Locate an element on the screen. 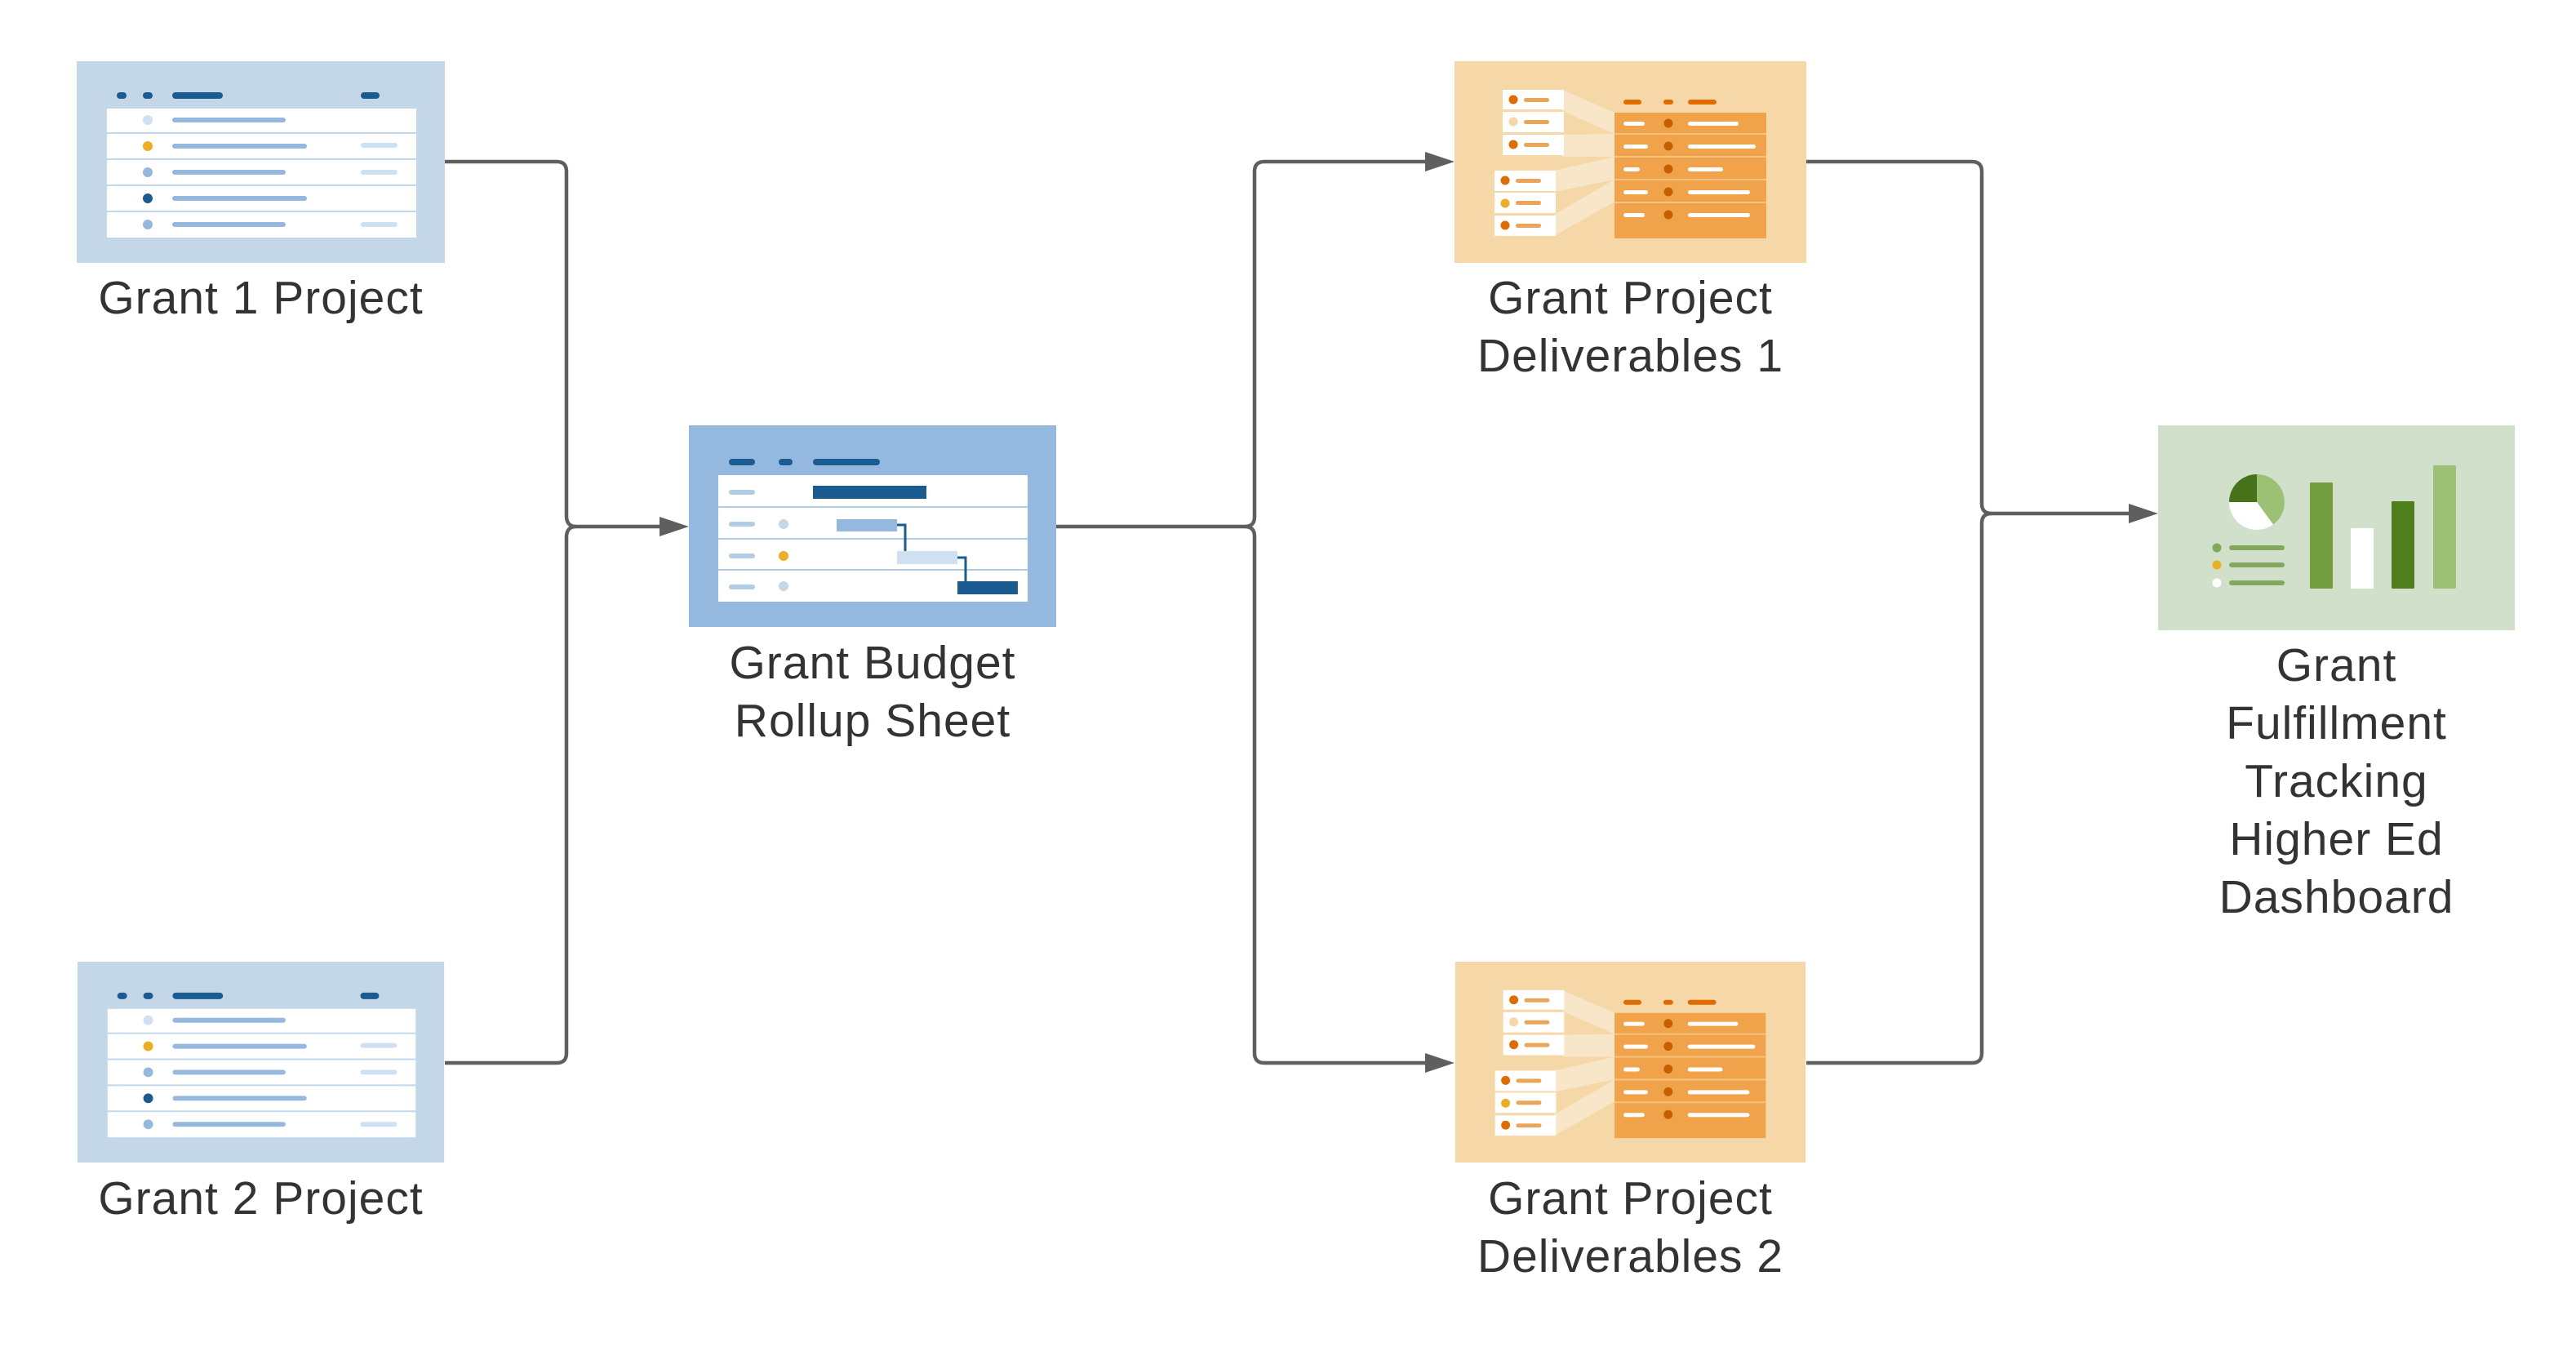 Image resolution: width=2576 pixels, height=1356 pixels. node-label: Grant Budget Rollup Sheet is located at coordinates (872, 692).